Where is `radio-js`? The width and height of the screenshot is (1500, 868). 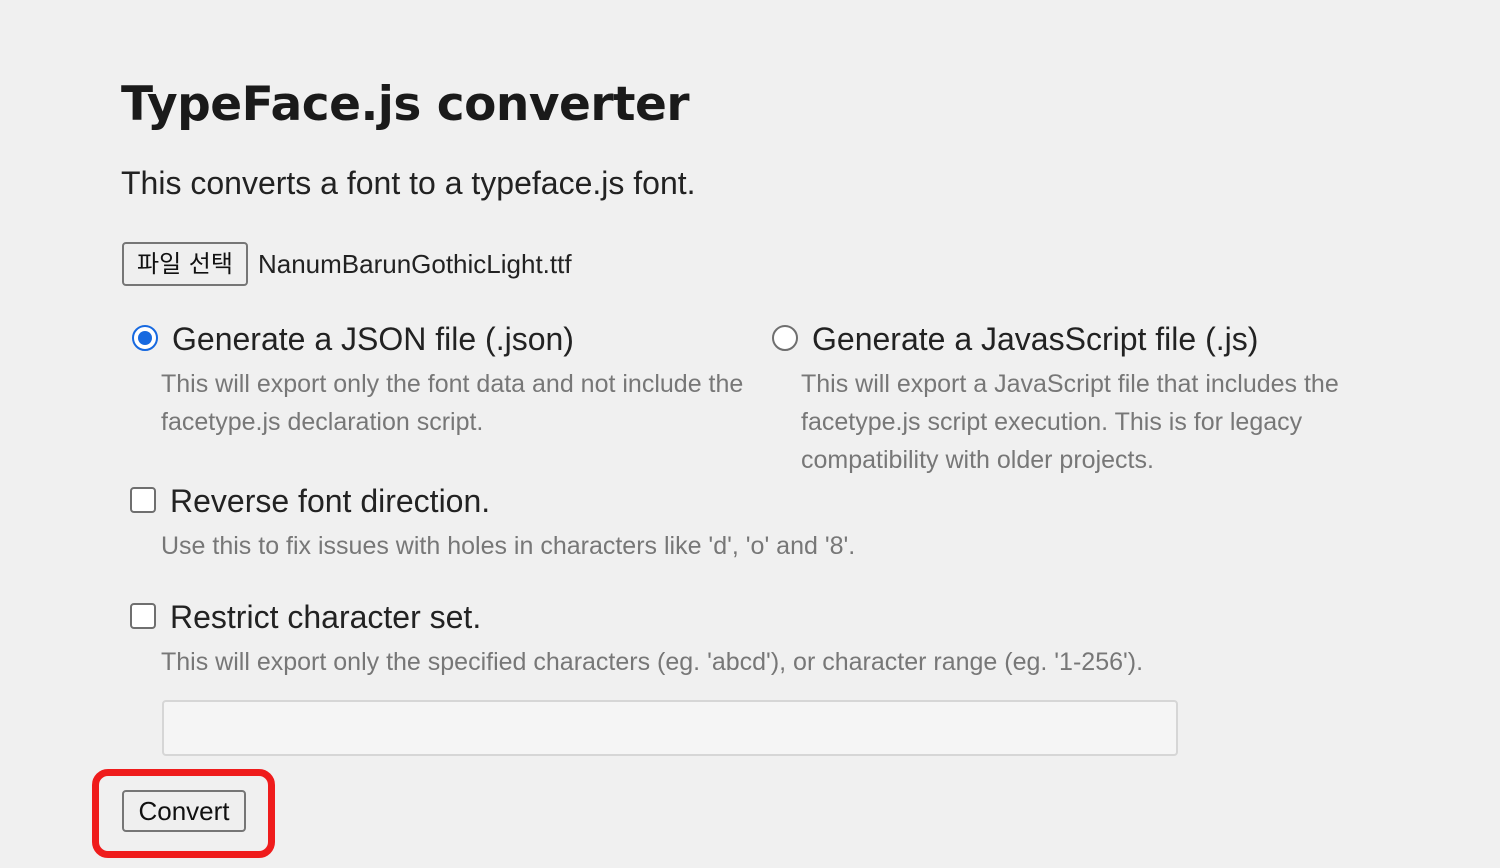
radio-js is located at coordinates (785, 338).